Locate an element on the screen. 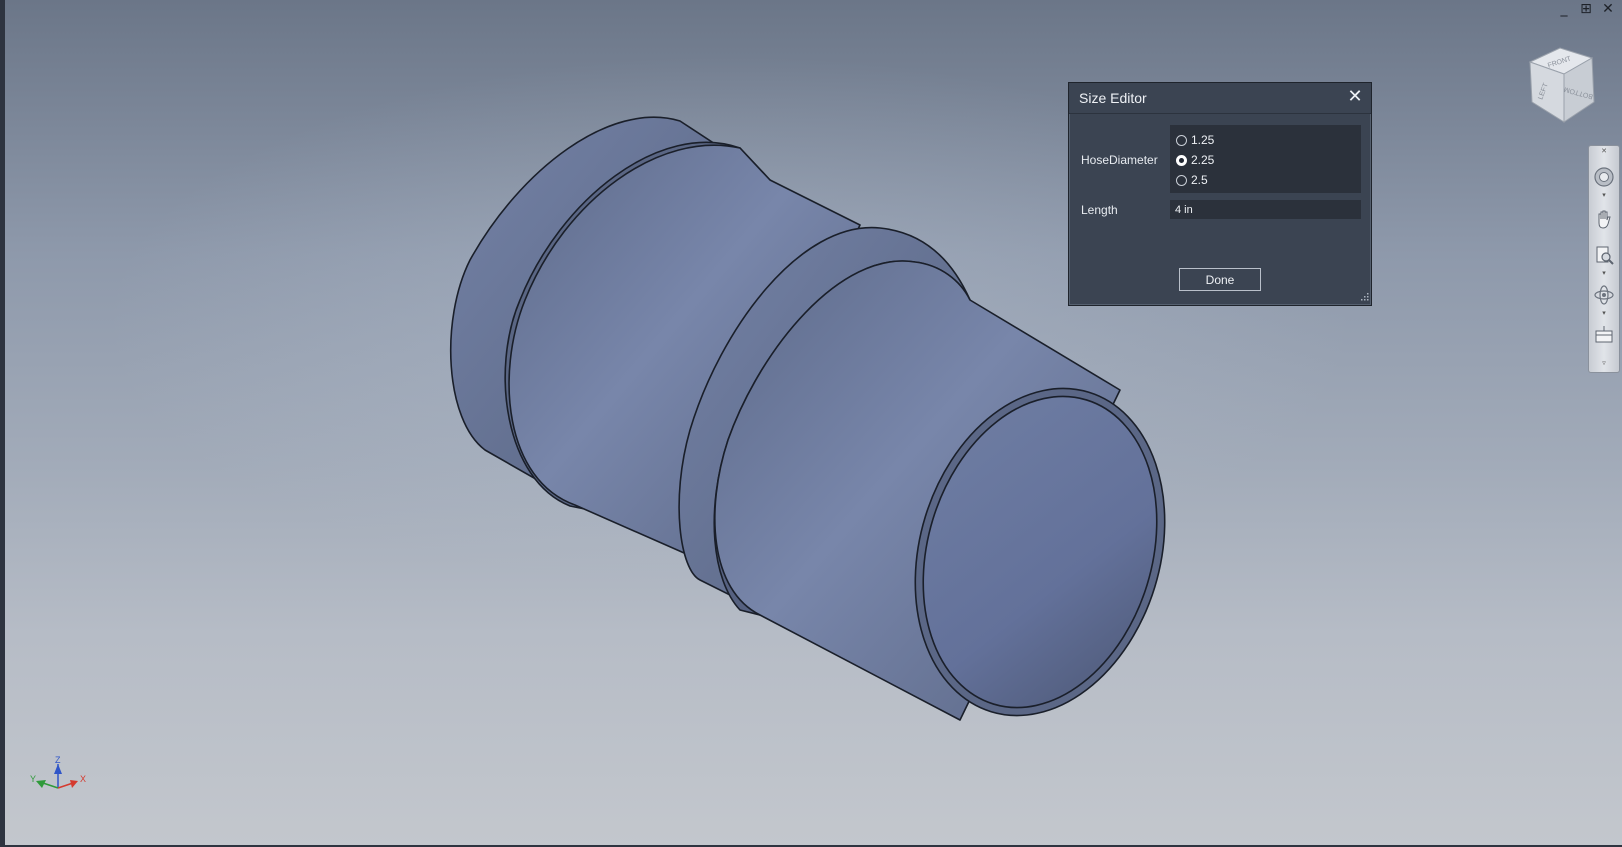  done-button: Done is located at coordinates (1220, 279).